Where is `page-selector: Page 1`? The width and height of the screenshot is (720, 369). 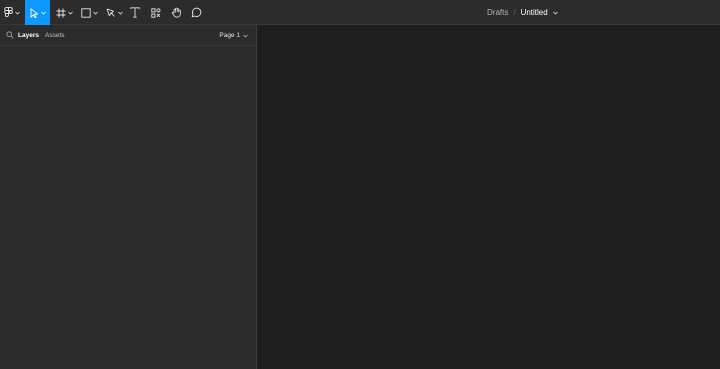 page-selector: Page 1 is located at coordinates (233, 35).